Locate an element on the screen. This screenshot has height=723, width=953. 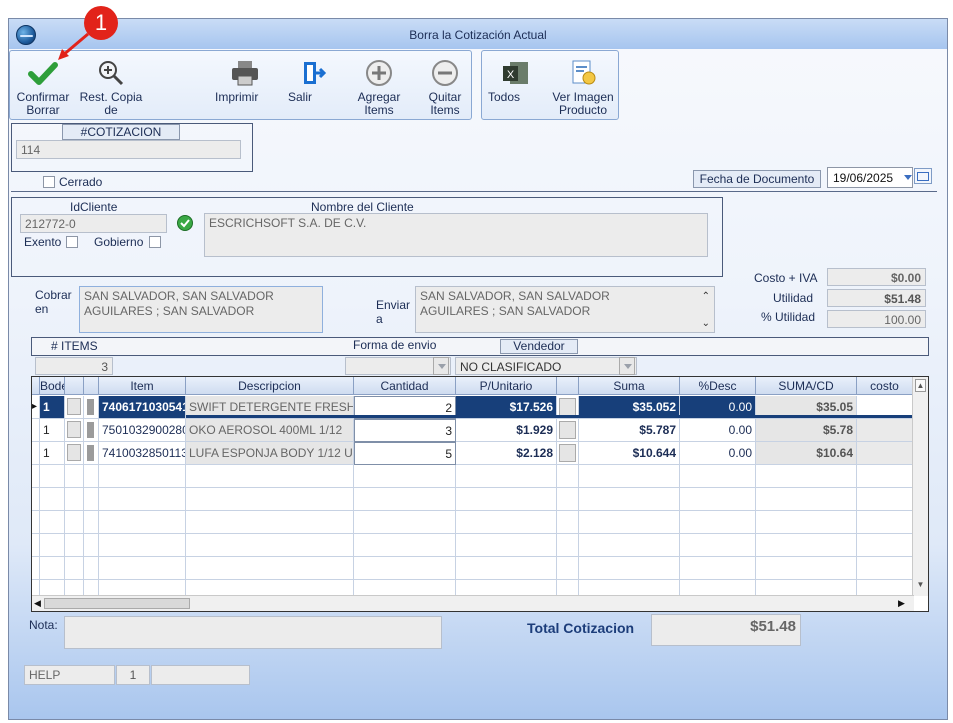
fecha-date-picker: 19/06/2025 is located at coordinates (870, 177).